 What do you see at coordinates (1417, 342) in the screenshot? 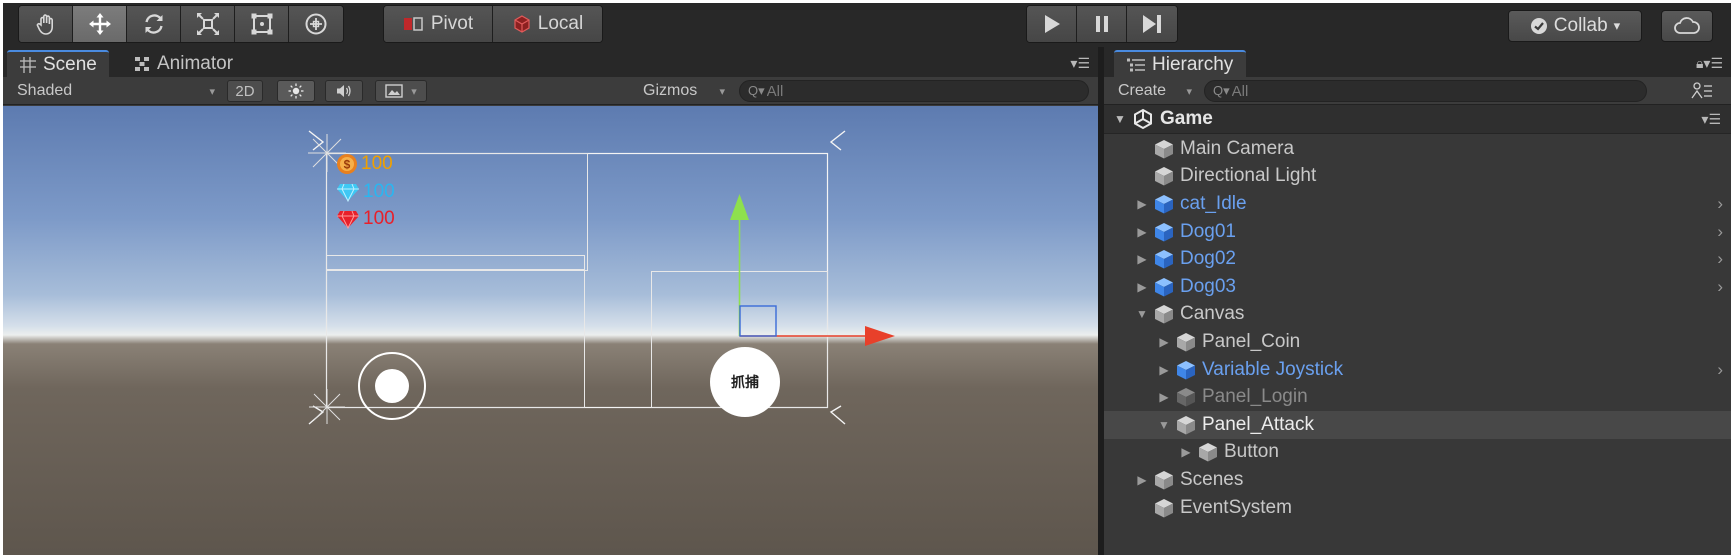
I see `hierarchy-item: ▶ Panel_Coin` at bounding box center [1417, 342].